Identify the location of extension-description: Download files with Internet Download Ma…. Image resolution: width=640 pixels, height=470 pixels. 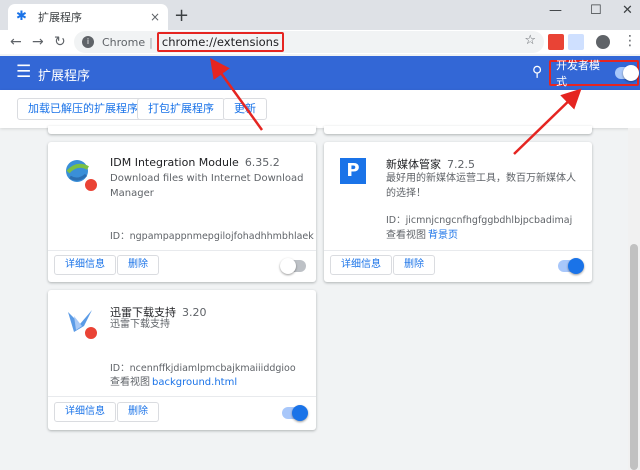
(207, 186).